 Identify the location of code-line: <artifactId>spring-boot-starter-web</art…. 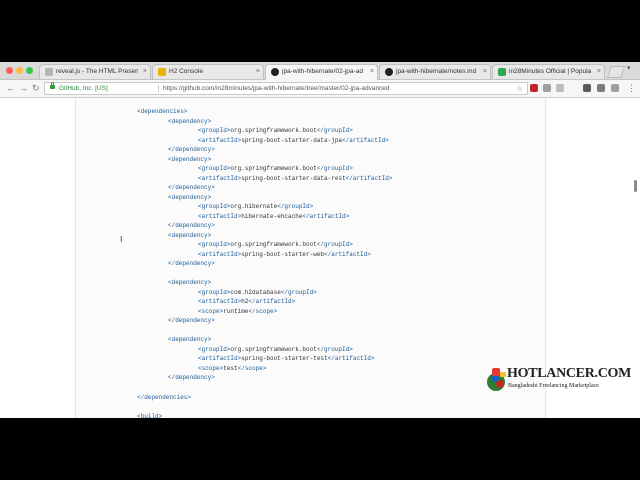
(284, 255).